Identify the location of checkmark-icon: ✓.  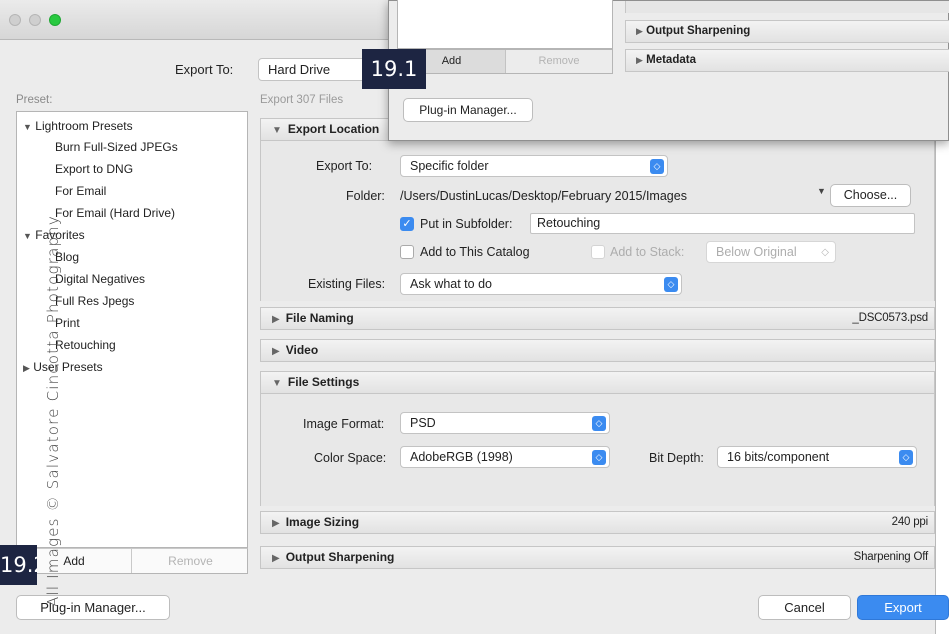
(407, 224).